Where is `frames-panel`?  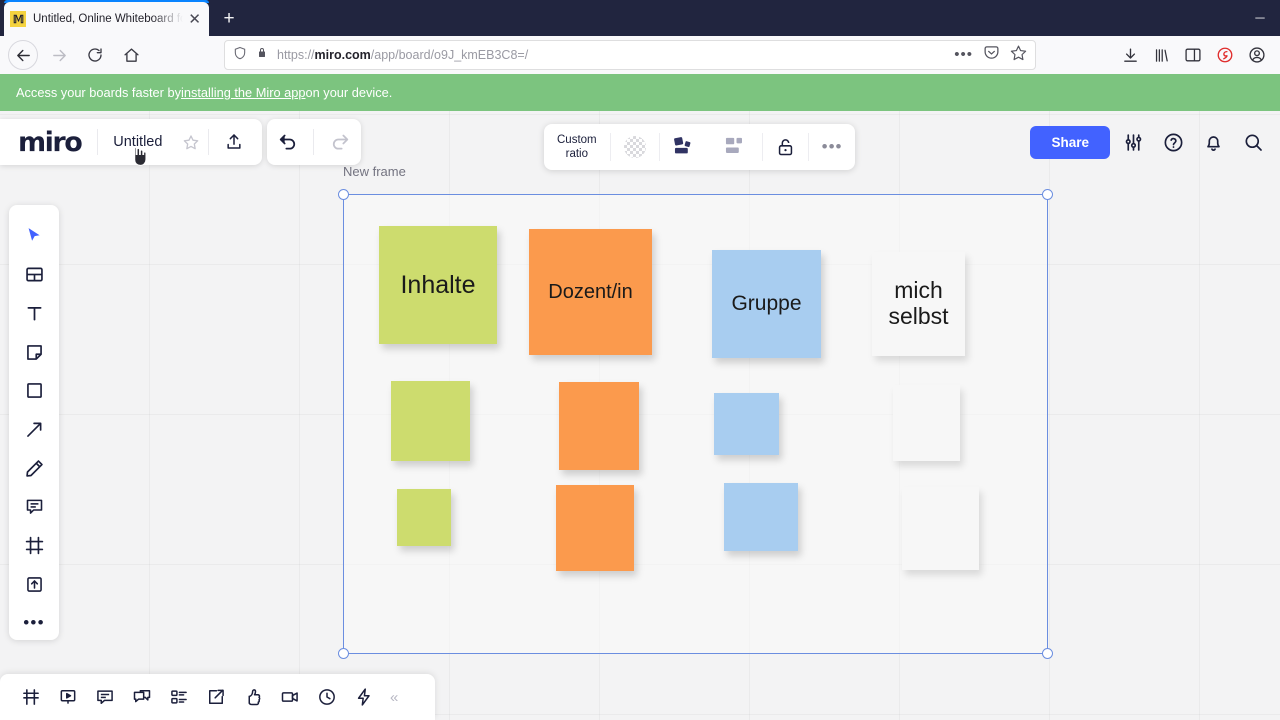 frames-panel is located at coordinates (31, 697).